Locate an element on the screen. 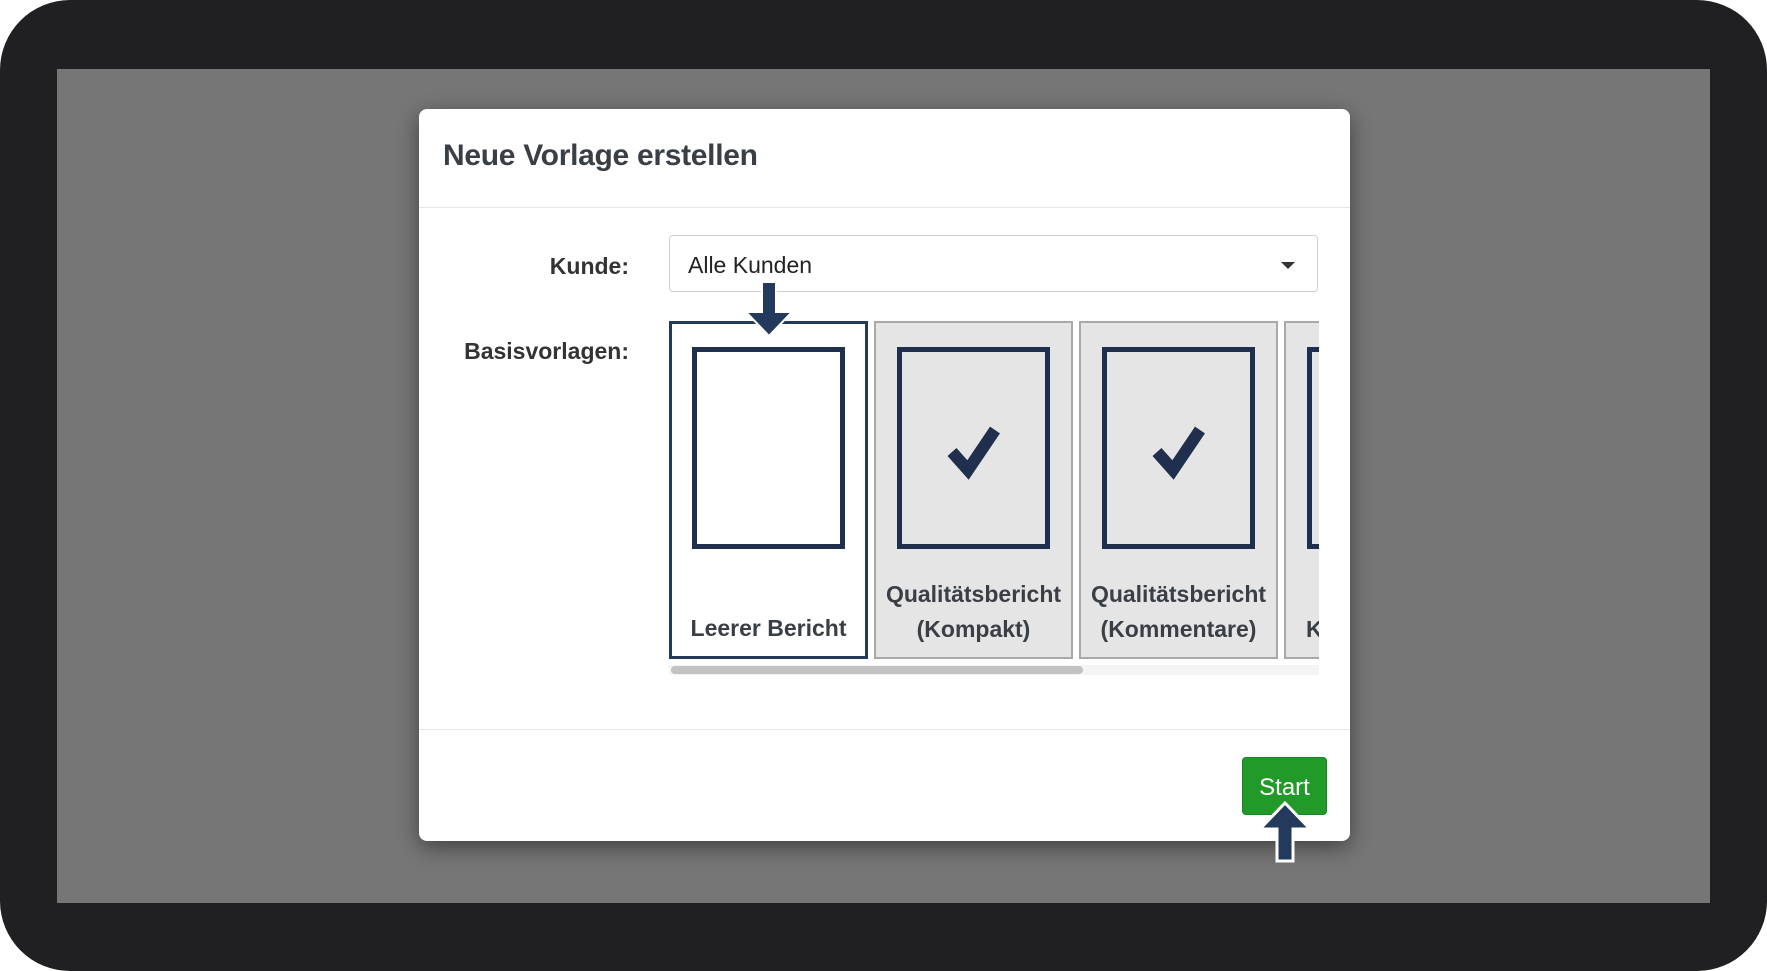 The height and width of the screenshot is (971, 1767). dialog-header: Neue Vorlage erstellen is located at coordinates (884, 158).